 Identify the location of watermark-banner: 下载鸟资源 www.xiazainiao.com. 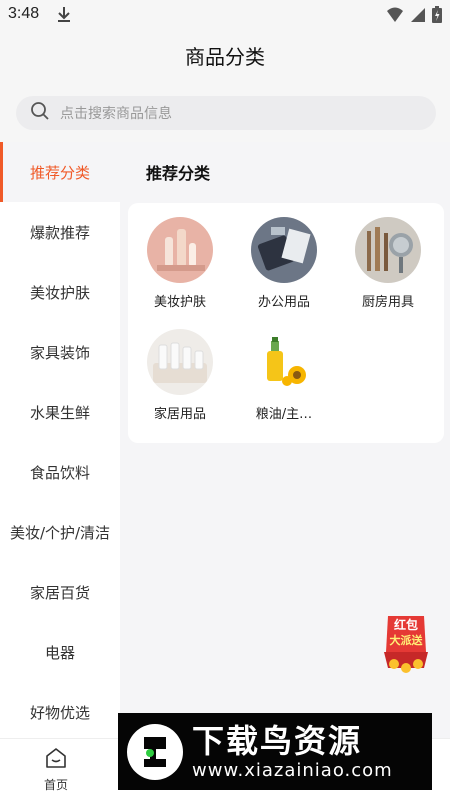
(275, 751).